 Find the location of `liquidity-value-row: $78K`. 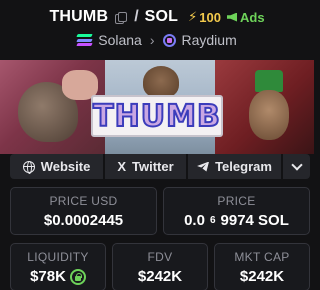

liquidity-value-row: $78K is located at coordinates (58, 276).